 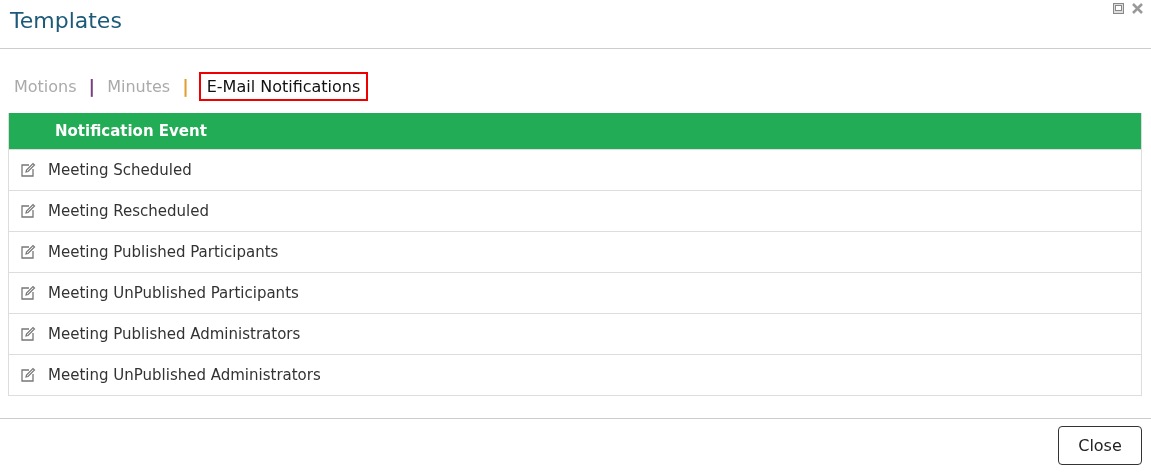 What do you see at coordinates (1137, 8) in the screenshot?
I see `close-icon` at bounding box center [1137, 8].